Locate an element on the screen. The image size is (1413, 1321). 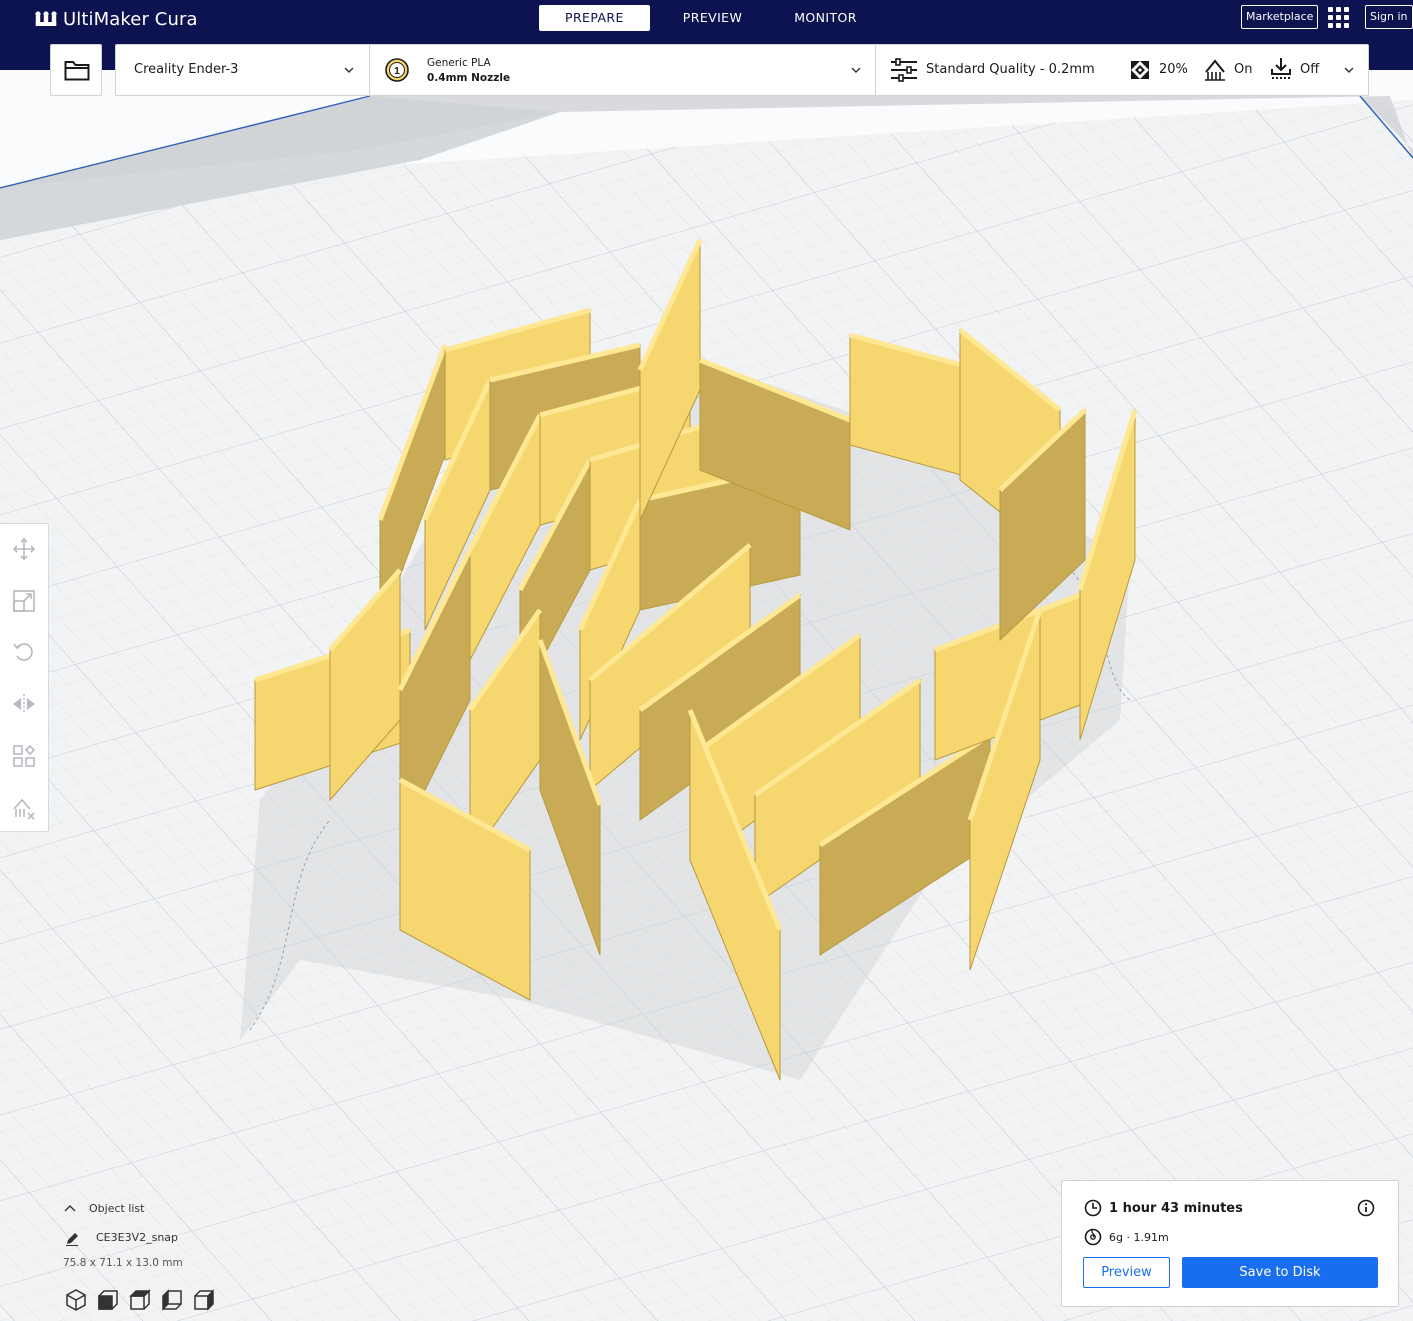
support-blocker-icon is located at coordinates (24, 808).